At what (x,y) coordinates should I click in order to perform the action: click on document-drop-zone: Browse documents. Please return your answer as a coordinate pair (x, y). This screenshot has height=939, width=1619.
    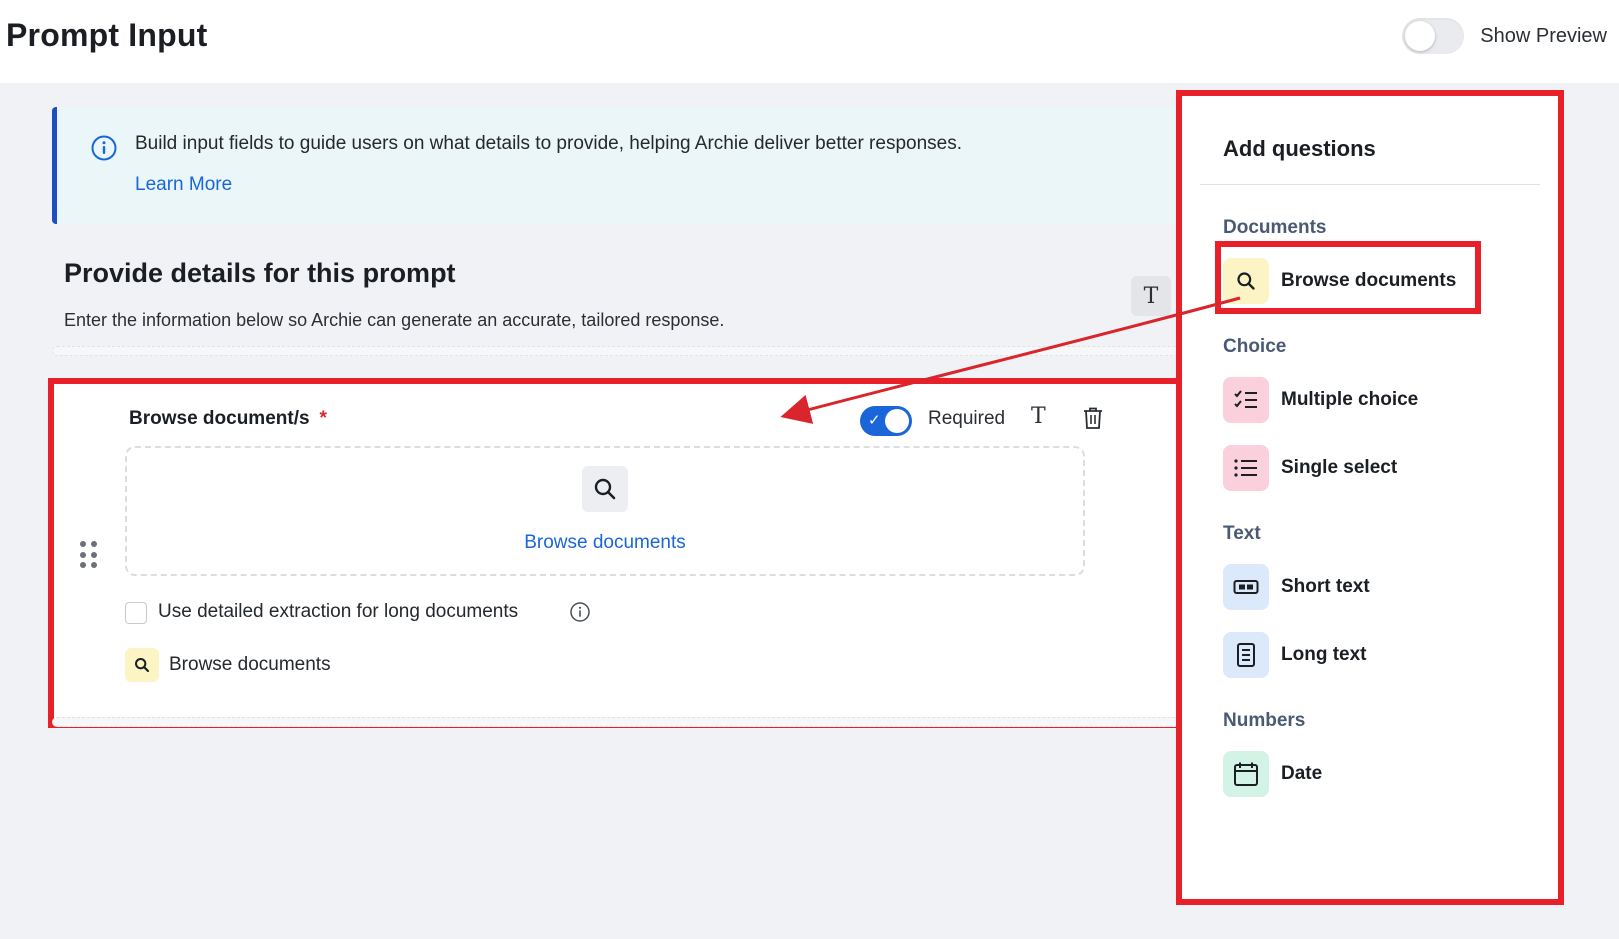
    Looking at the image, I should click on (605, 511).